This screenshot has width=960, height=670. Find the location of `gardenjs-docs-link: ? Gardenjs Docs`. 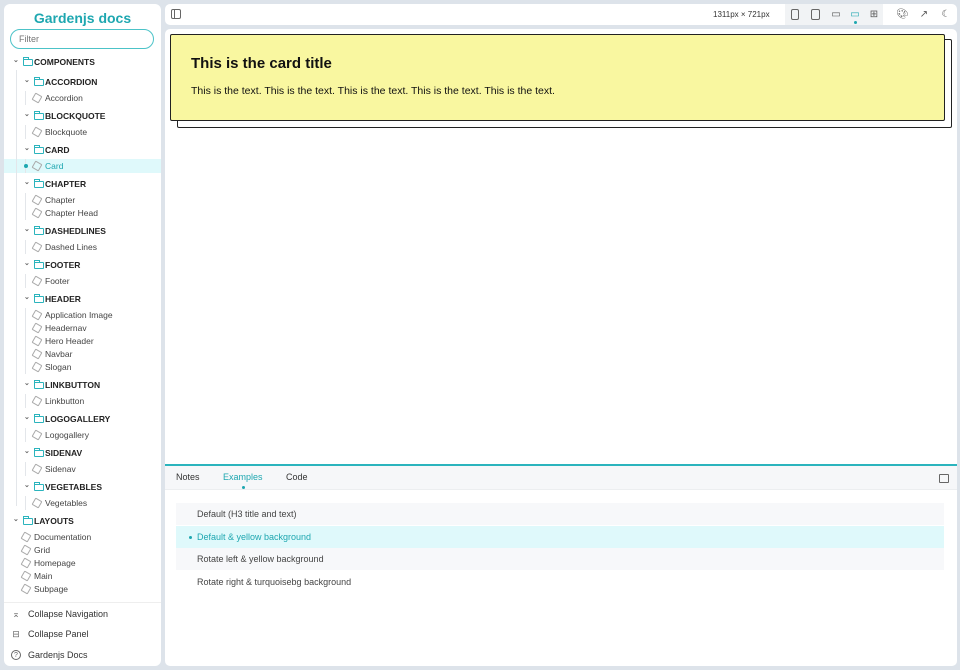

gardenjs-docs-link: ? Gardenjs Docs is located at coordinates (82, 655).